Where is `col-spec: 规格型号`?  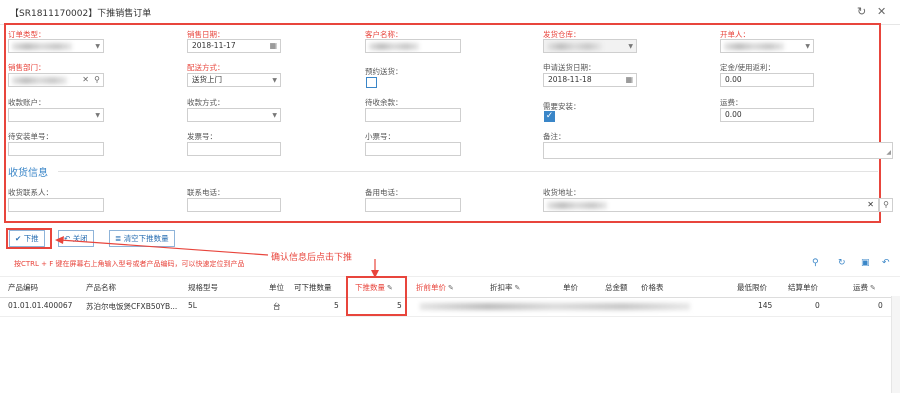 col-spec: 规格型号 is located at coordinates (203, 287).